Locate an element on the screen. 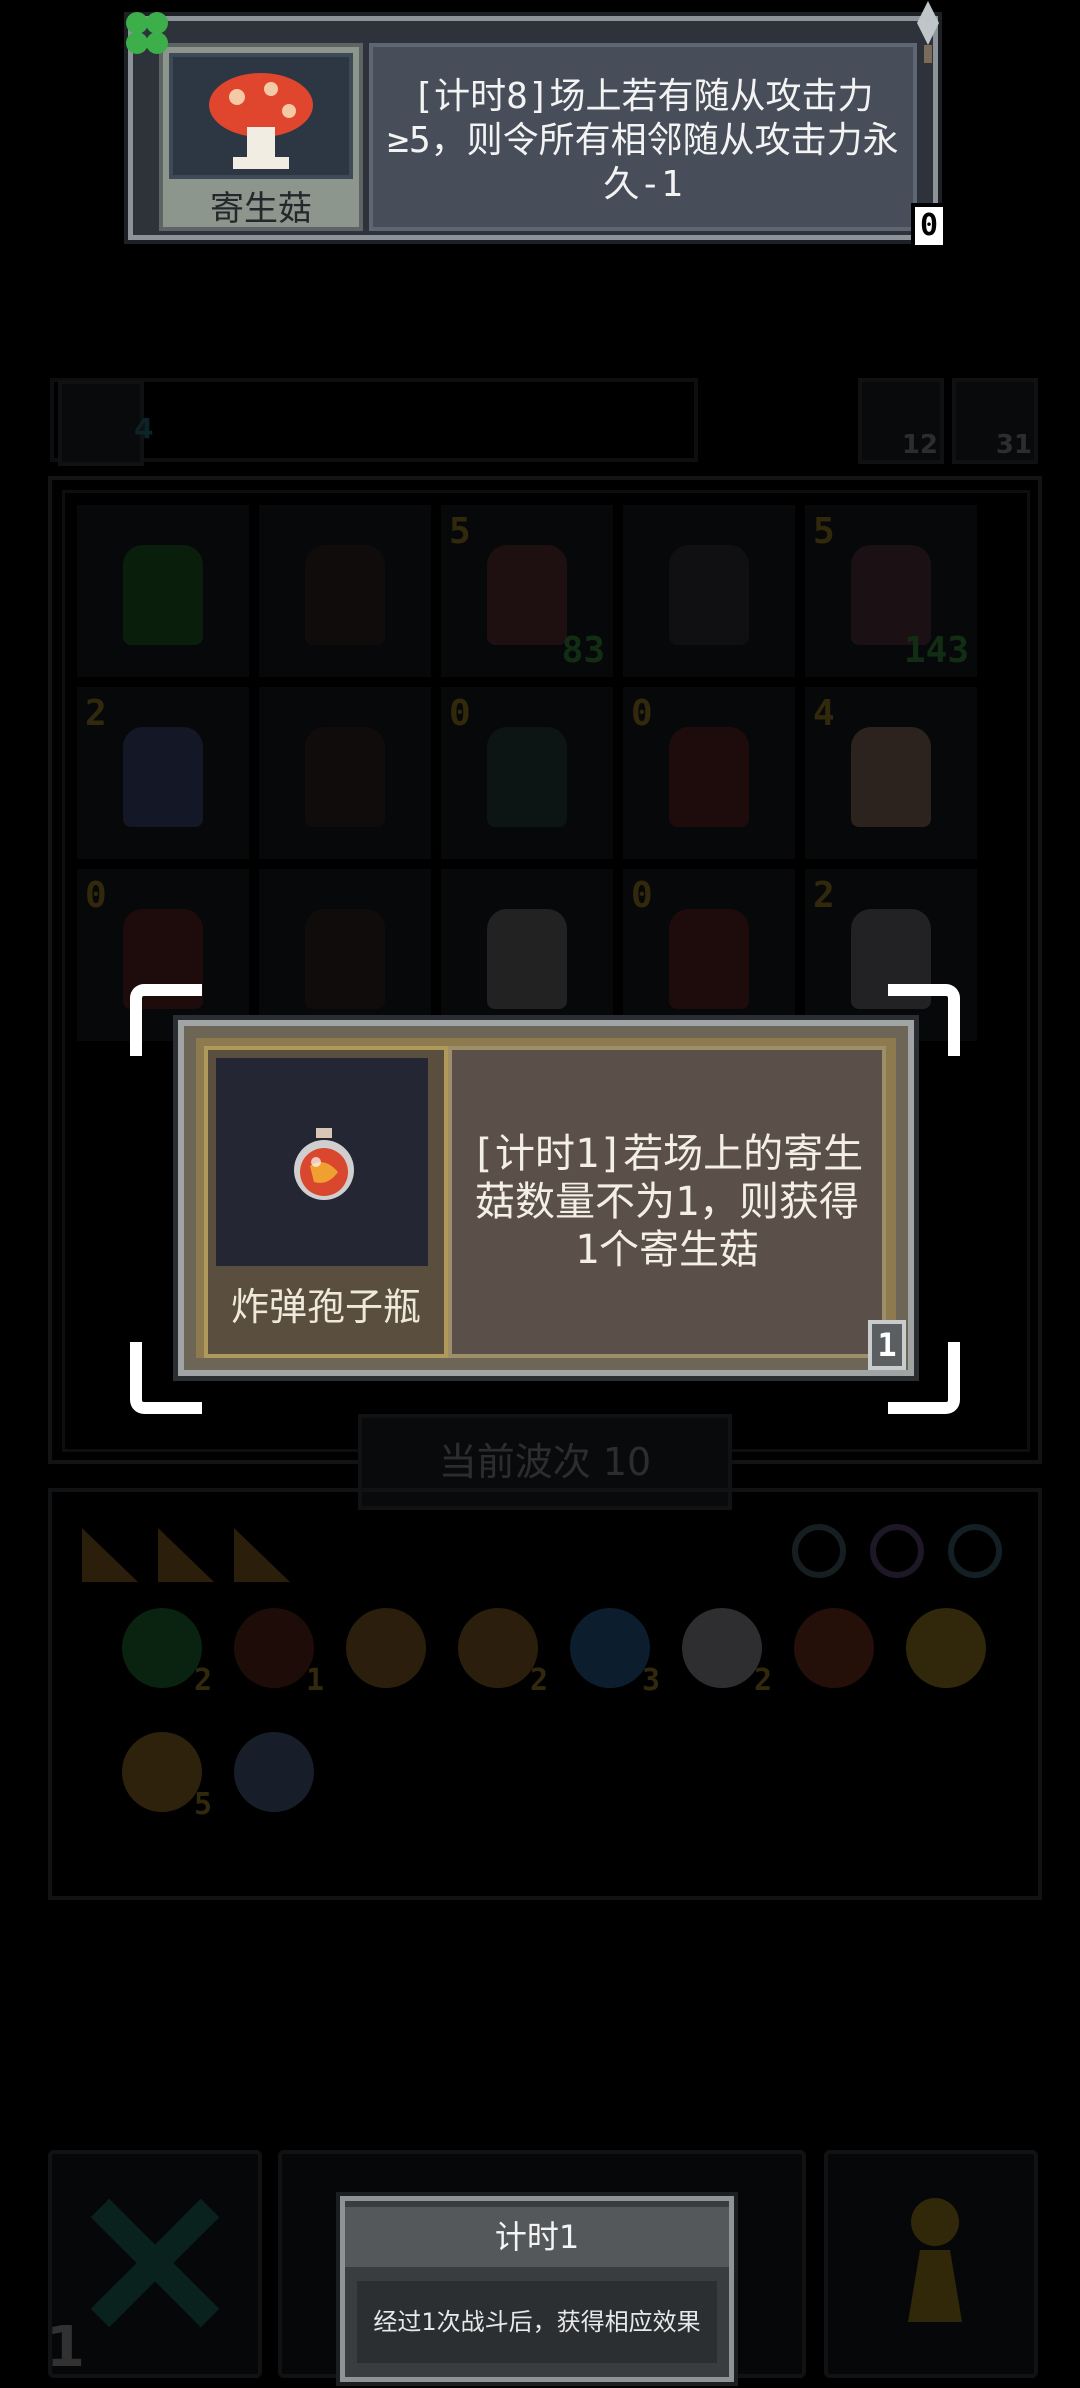 The width and height of the screenshot is (1080, 2388). board-cell: 5 143 is located at coordinates (891, 591).